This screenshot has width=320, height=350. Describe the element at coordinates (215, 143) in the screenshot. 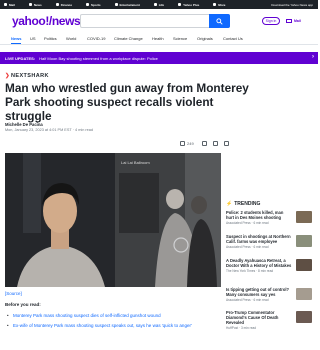

I see `twitter-icon` at that location.